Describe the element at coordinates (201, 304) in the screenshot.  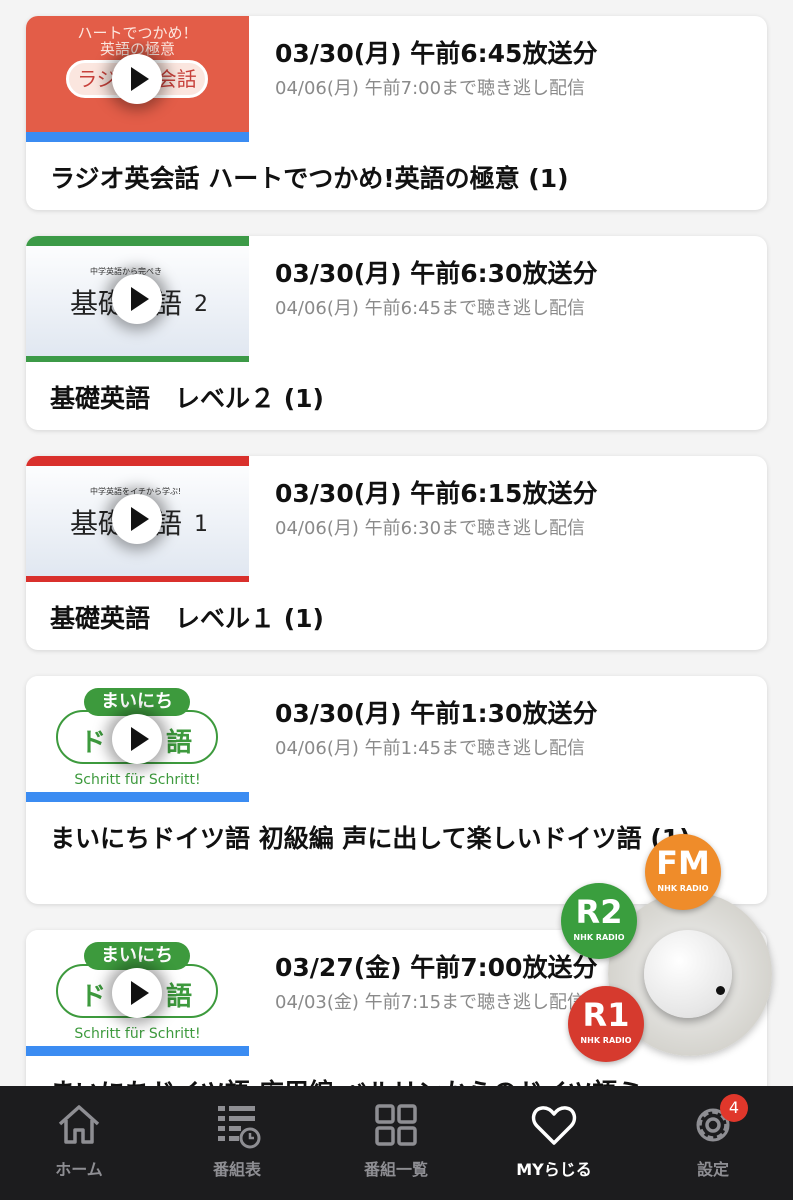
I see `thumb-level: 2` at that location.